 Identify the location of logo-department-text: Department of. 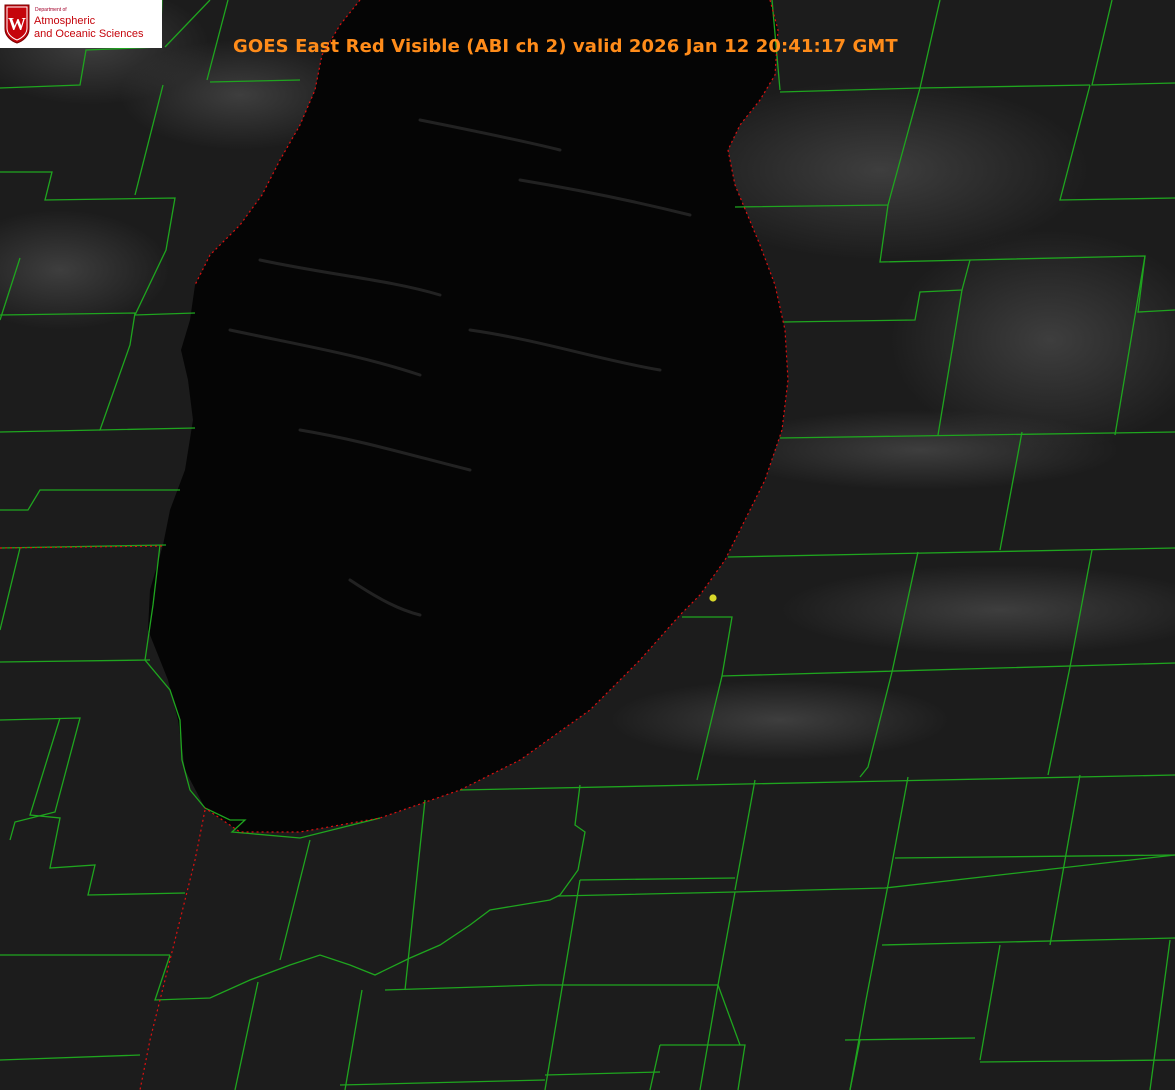
(51, 10).